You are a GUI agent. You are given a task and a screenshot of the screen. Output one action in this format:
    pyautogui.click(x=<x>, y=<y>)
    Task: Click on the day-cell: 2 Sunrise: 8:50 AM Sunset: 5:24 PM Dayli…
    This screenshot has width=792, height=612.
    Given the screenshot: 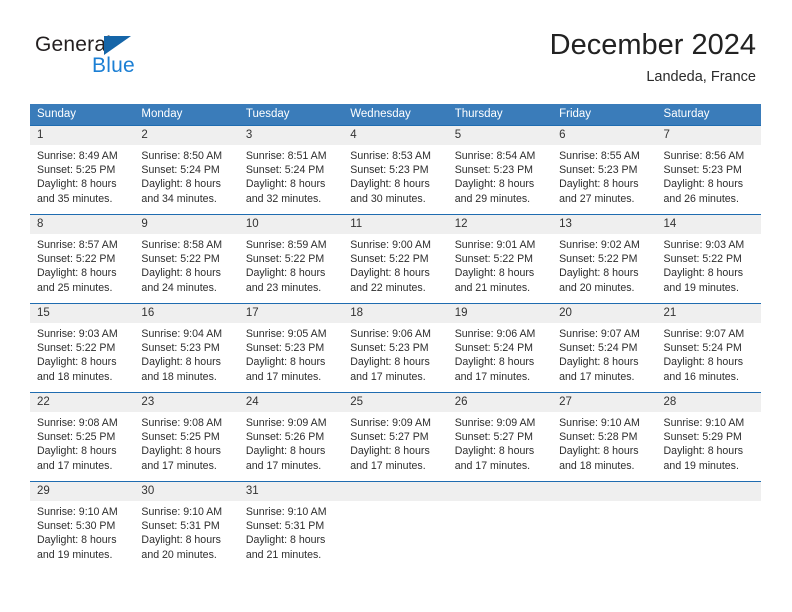 What is the action you would take?
    pyautogui.click(x=186, y=170)
    